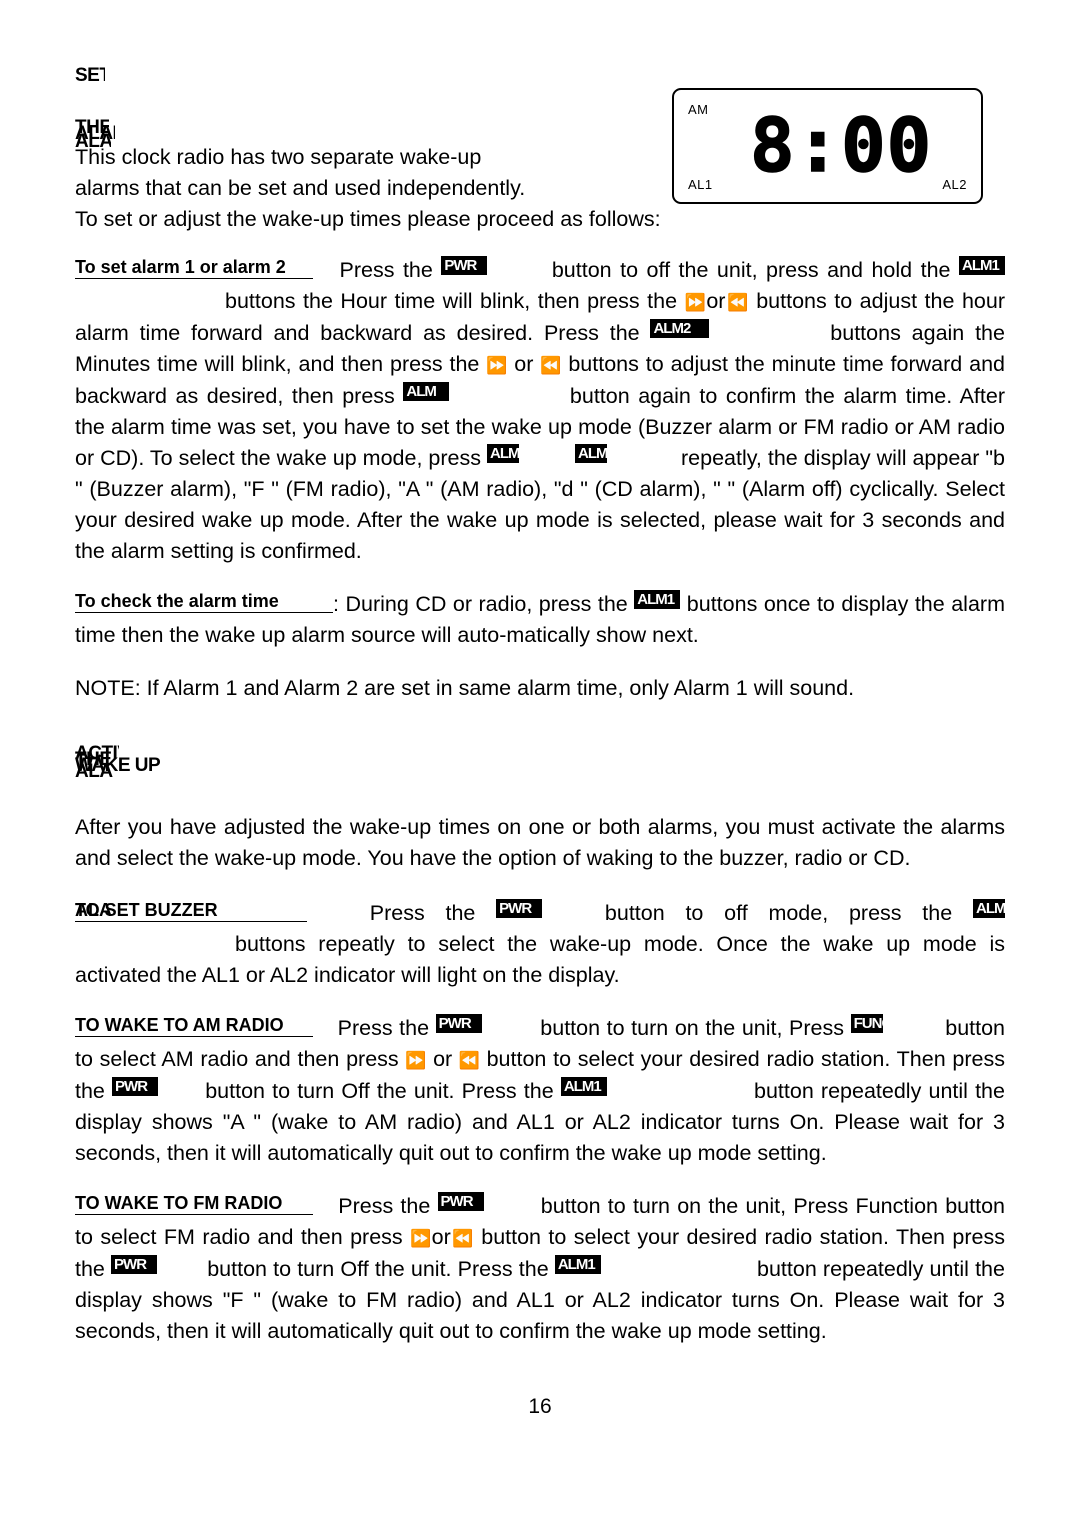  Describe the element at coordinates (194, 268) in the screenshot. I see `set-alarm-label: To set alarm 1 or alarm 2` at that location.